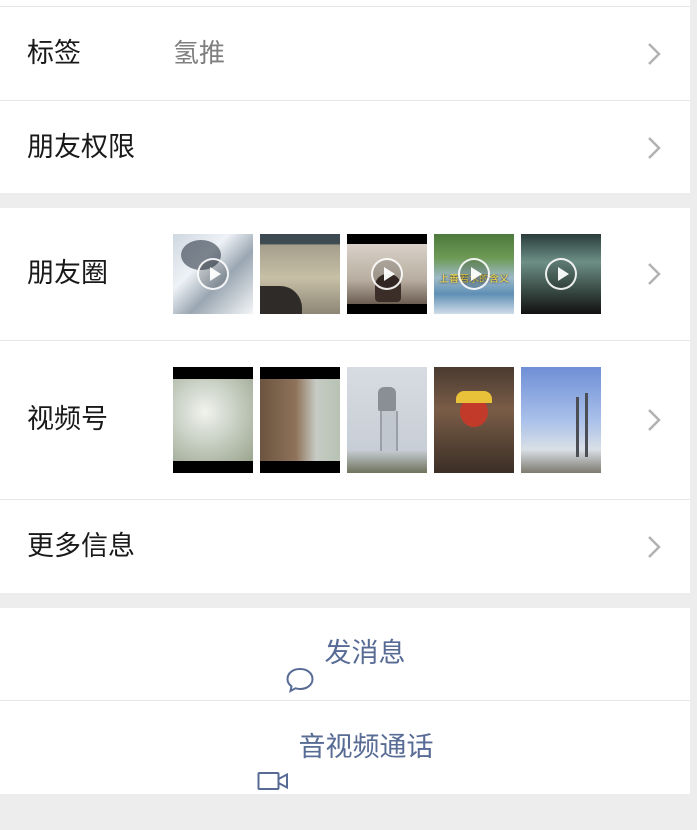 This screenshot has width=697, height=830. I want to click on moments-thumbnail-video: 上善若水的含义, so click(474, 274).